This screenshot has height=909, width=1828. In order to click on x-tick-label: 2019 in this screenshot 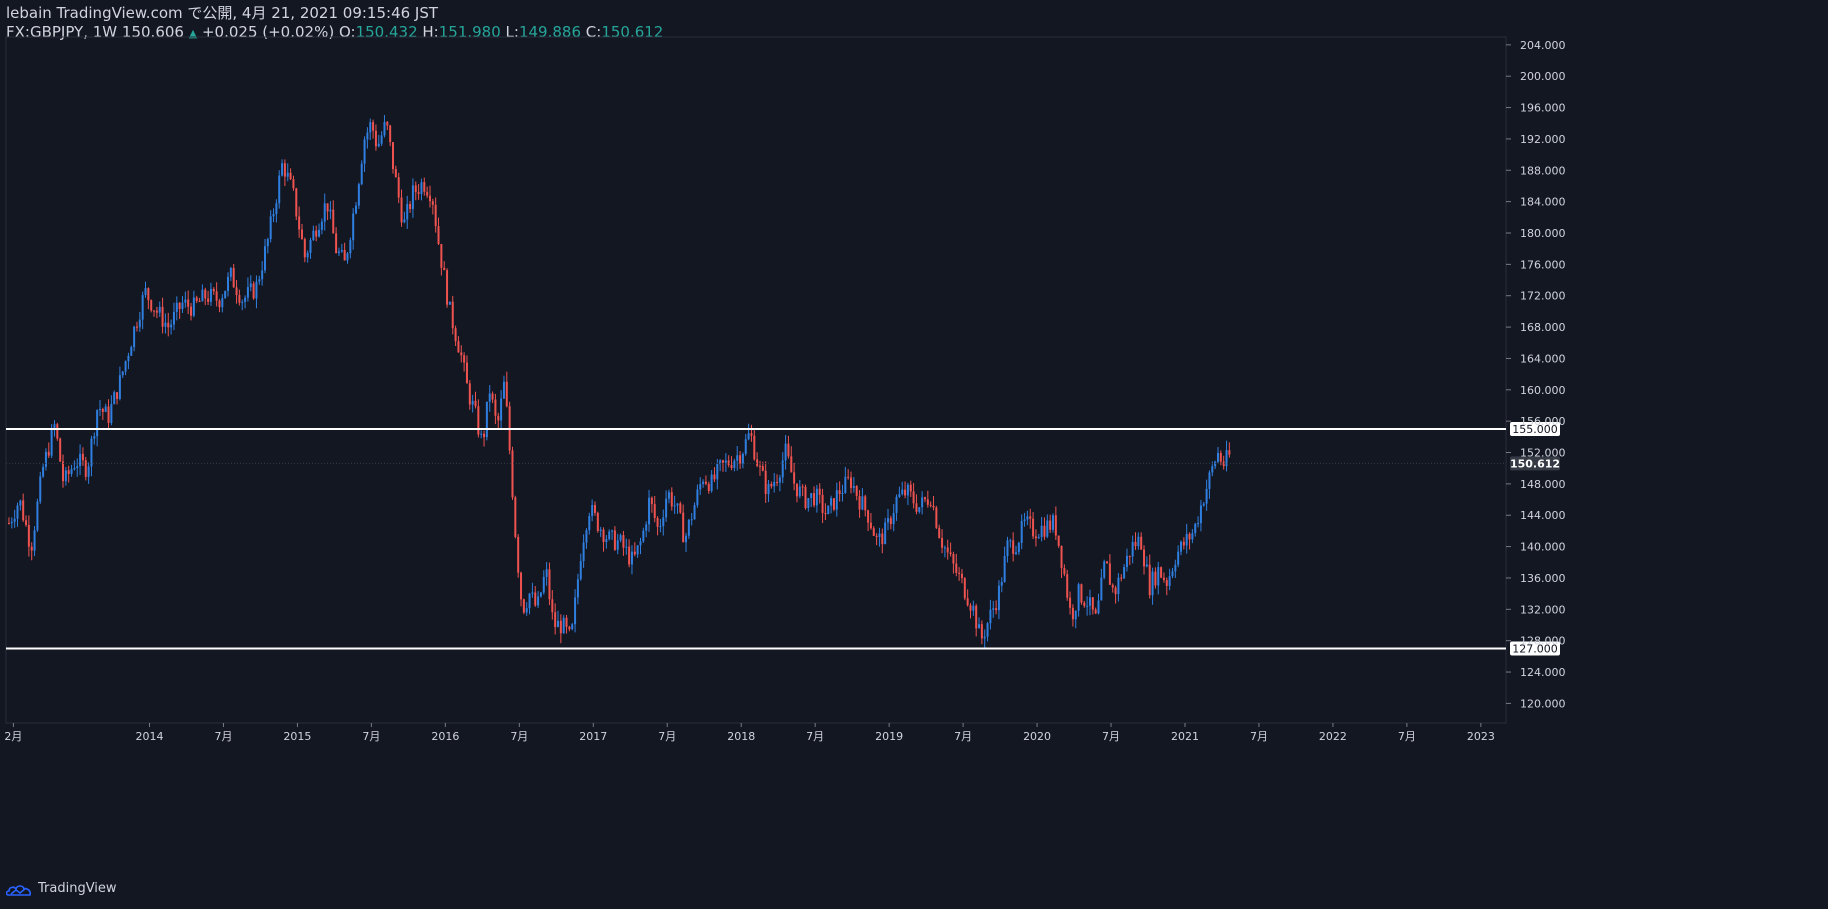, I will do `click(889, 736)`.